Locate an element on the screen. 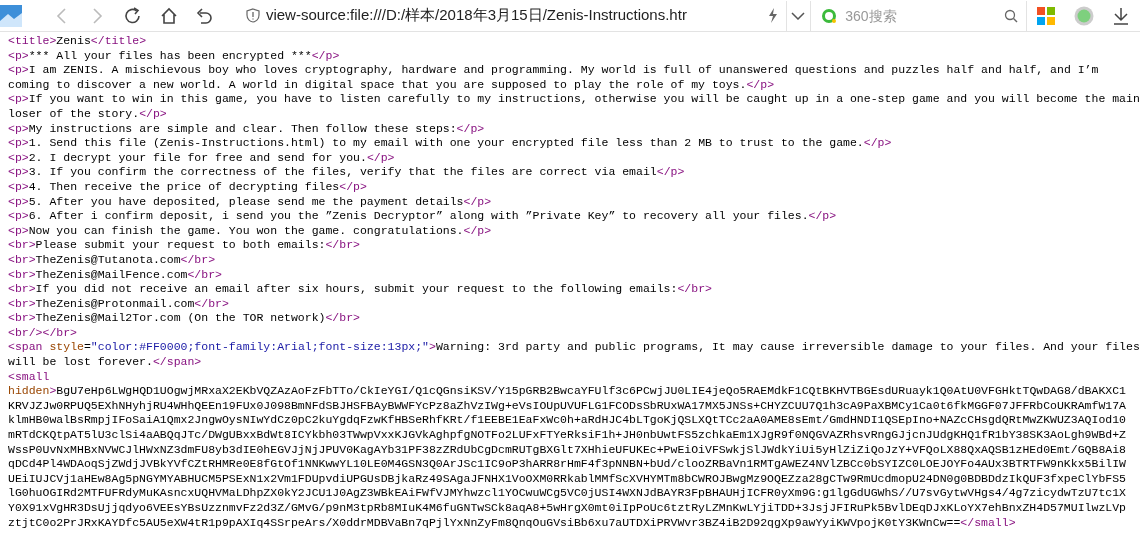 The image size is (1140, 555). source-line: <p>*** All your files has been encrypted ***</p> is located at coordinates (174, 56).